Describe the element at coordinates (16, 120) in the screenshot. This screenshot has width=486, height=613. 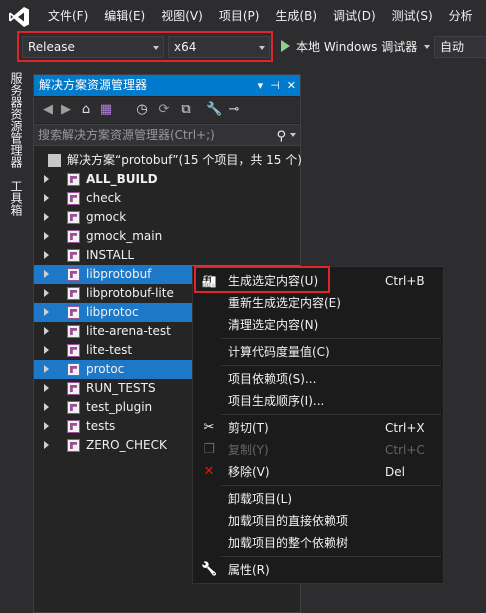
I see `server-explorer-tab: 服务器资源管理器` at that location.